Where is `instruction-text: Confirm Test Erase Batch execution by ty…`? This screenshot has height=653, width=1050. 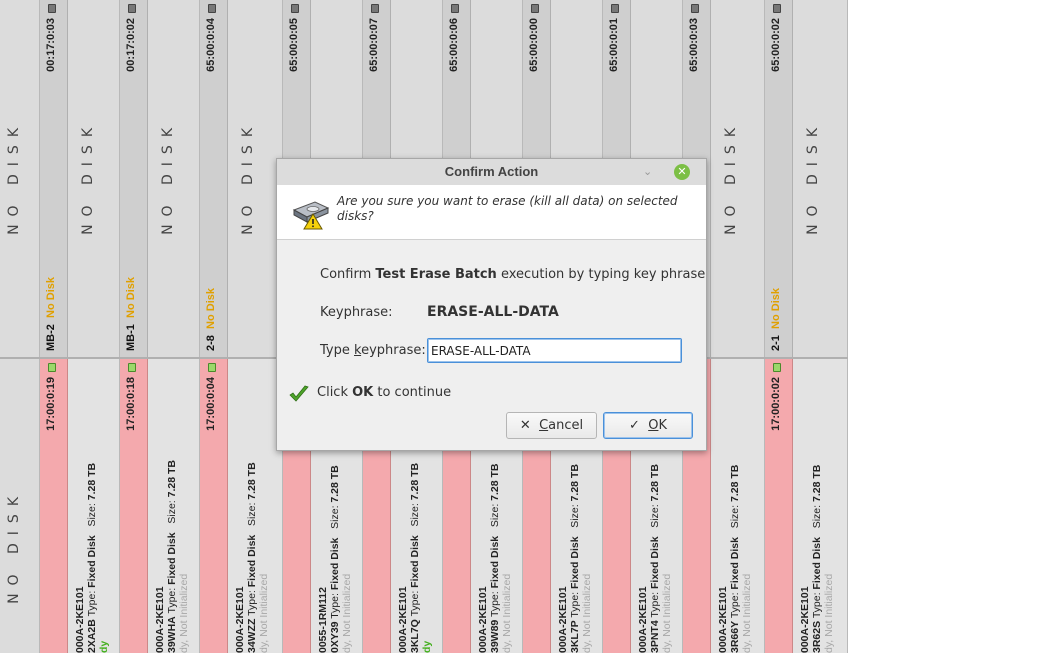 instruction-text: Confirm Test Erase Batch execution by ty… is located at coordinates (513, 274).